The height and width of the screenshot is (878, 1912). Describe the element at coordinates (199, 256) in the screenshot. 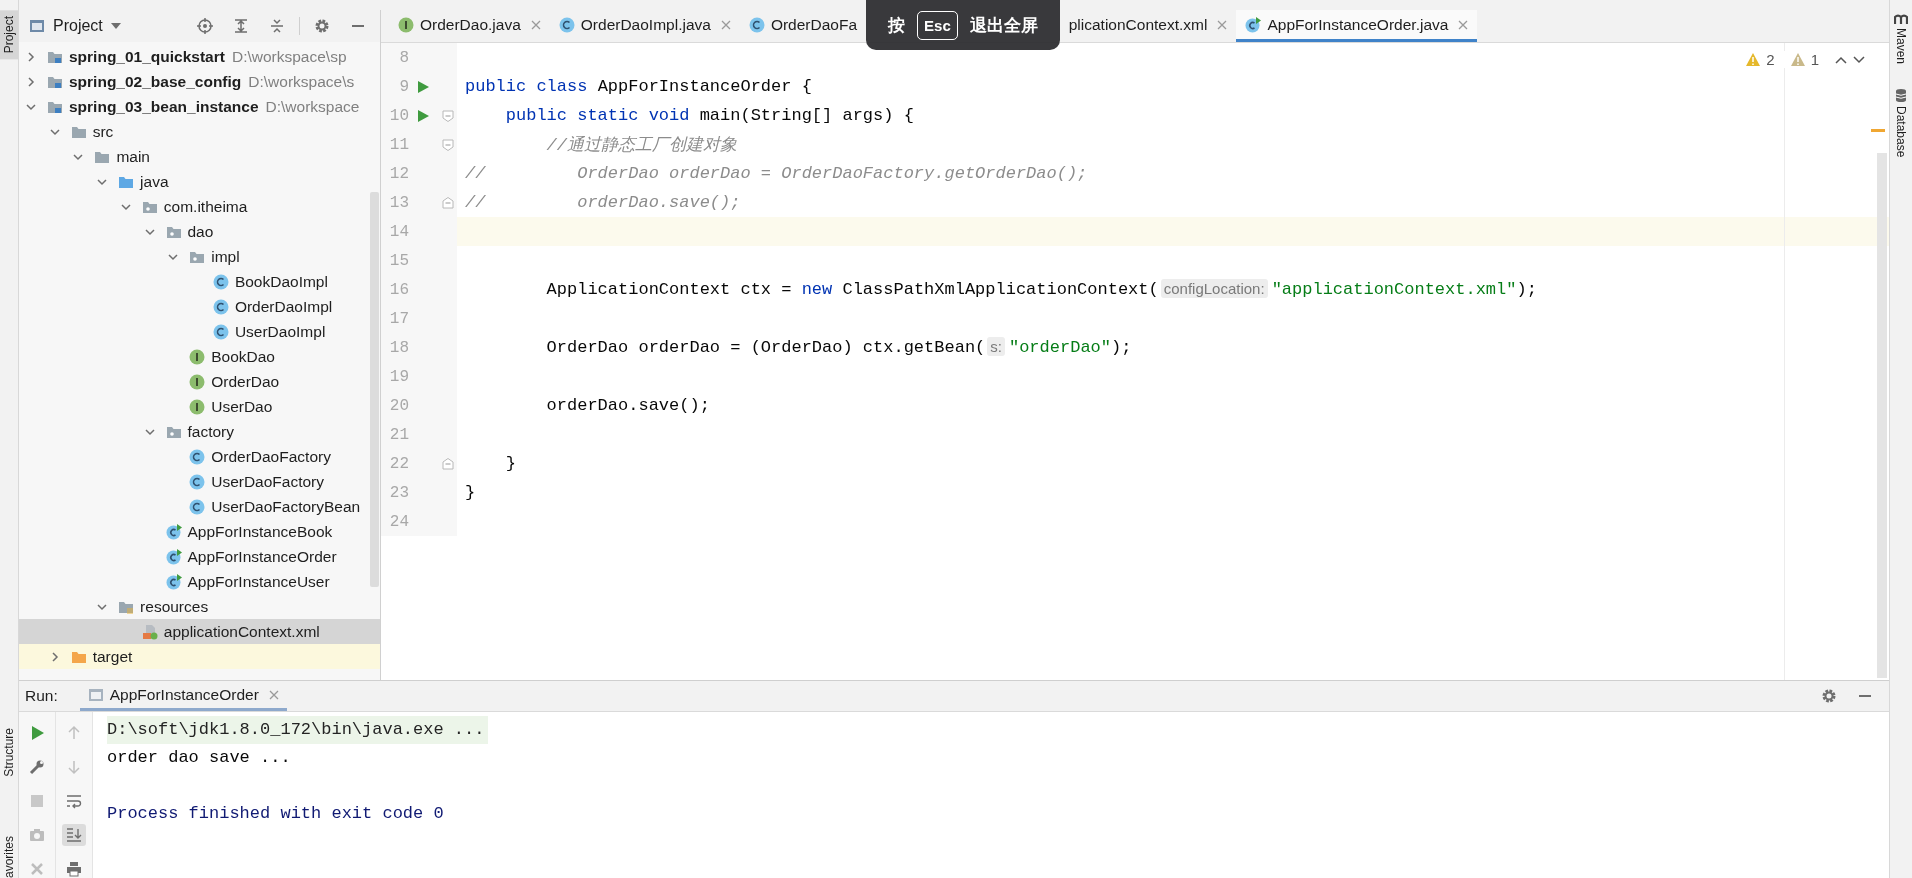

I see `tree-item: impl` at that location.